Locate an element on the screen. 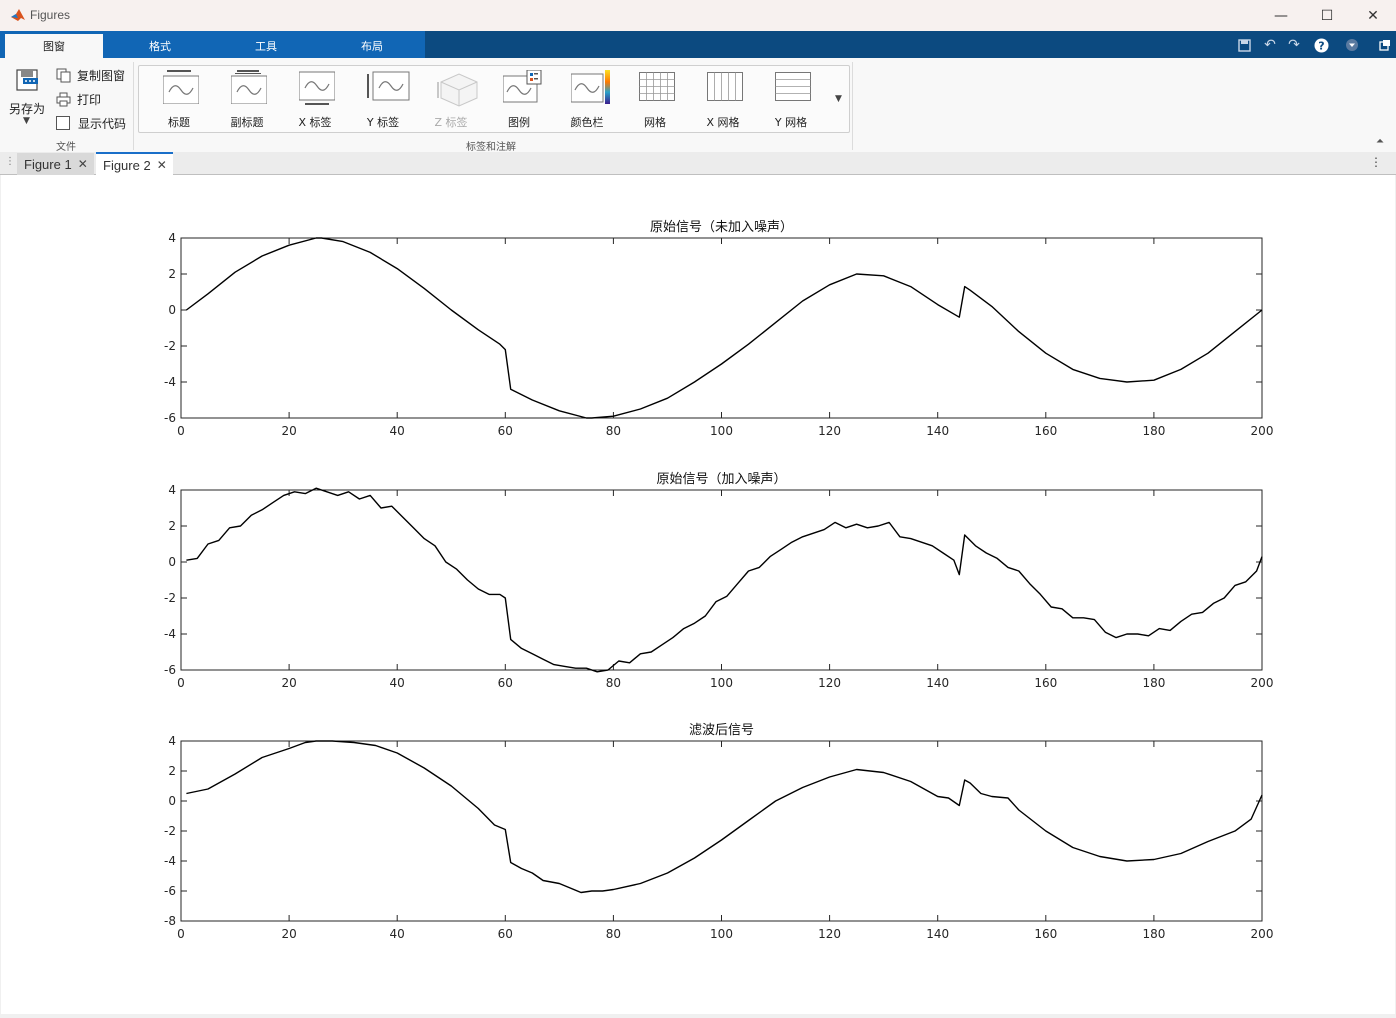 This screenshot has width=1396, height=1018. tab-figure-1-label: Figure 1 is located at coordinates (48, 164).